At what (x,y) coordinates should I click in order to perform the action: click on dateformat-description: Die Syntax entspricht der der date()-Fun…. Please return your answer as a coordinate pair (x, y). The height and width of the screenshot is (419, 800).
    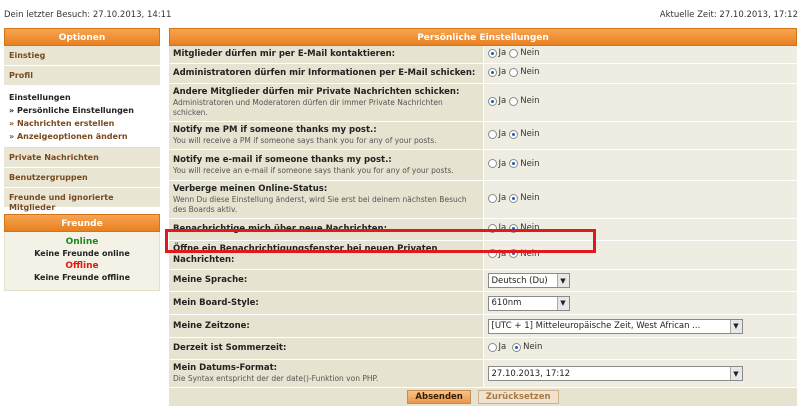
    Looking at the image, I should click on (276, 378).